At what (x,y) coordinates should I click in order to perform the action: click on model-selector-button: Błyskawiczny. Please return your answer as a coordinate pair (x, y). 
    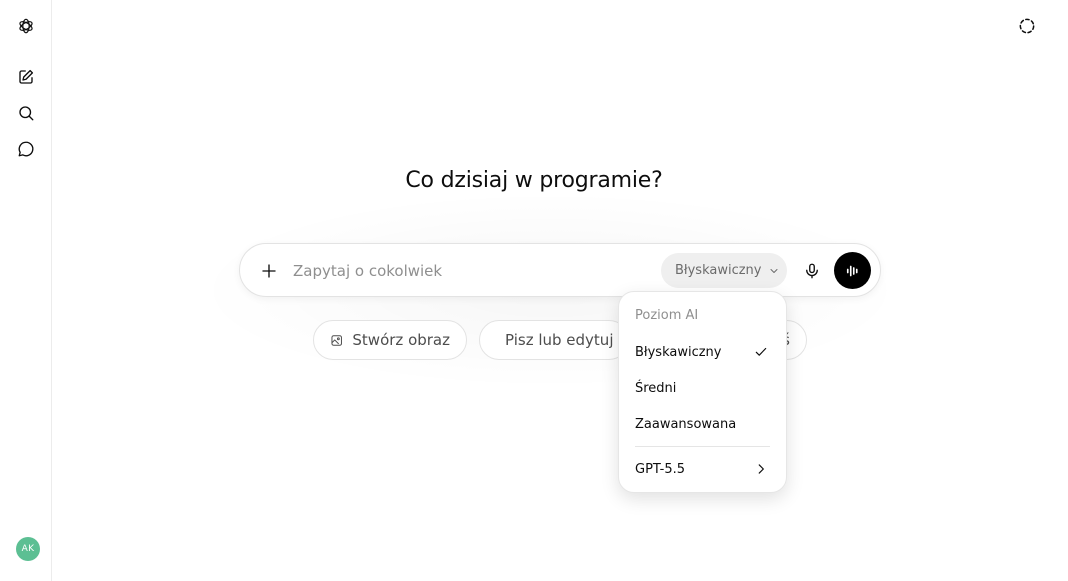
    Looking at the image, I should click on (724, 270).